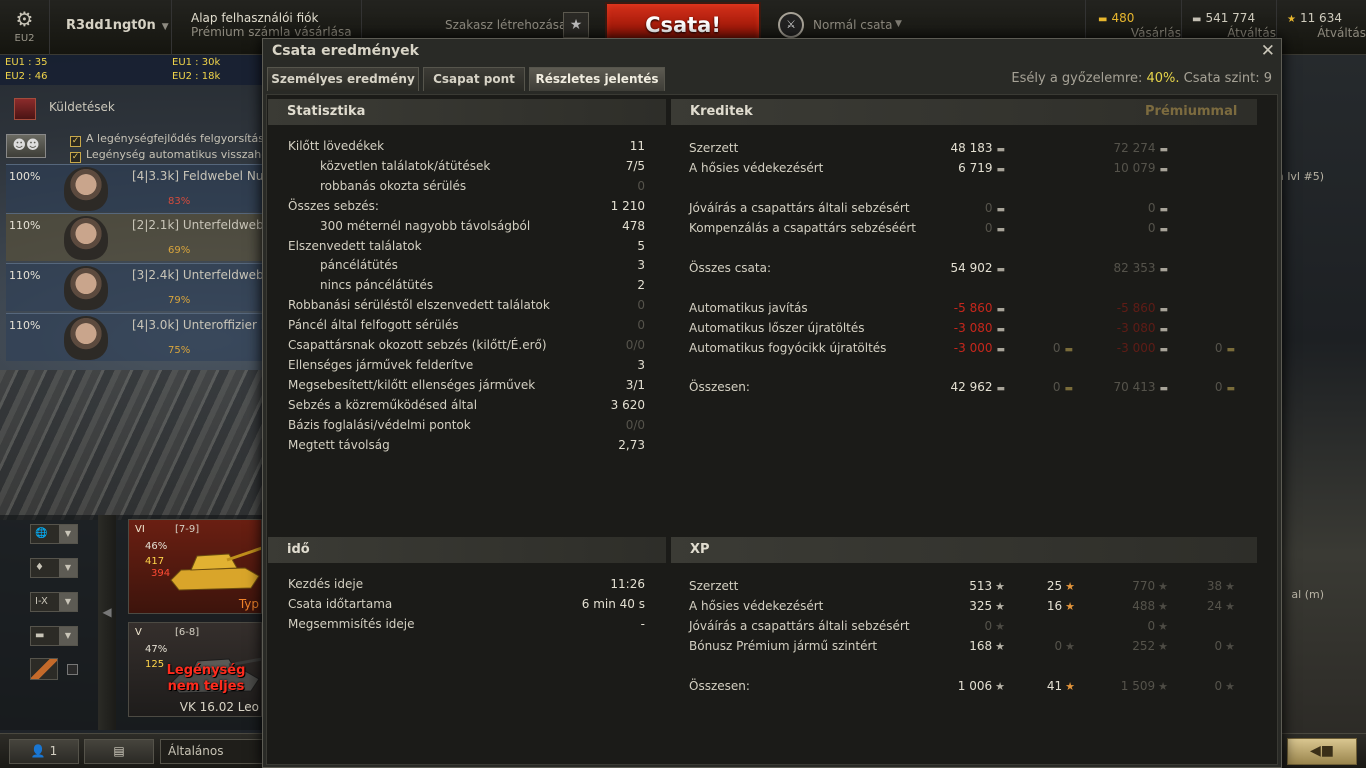 This screenshot has height=768, width=1366. I want to click on server-stat: EU1 : 35, so click(26, 62).